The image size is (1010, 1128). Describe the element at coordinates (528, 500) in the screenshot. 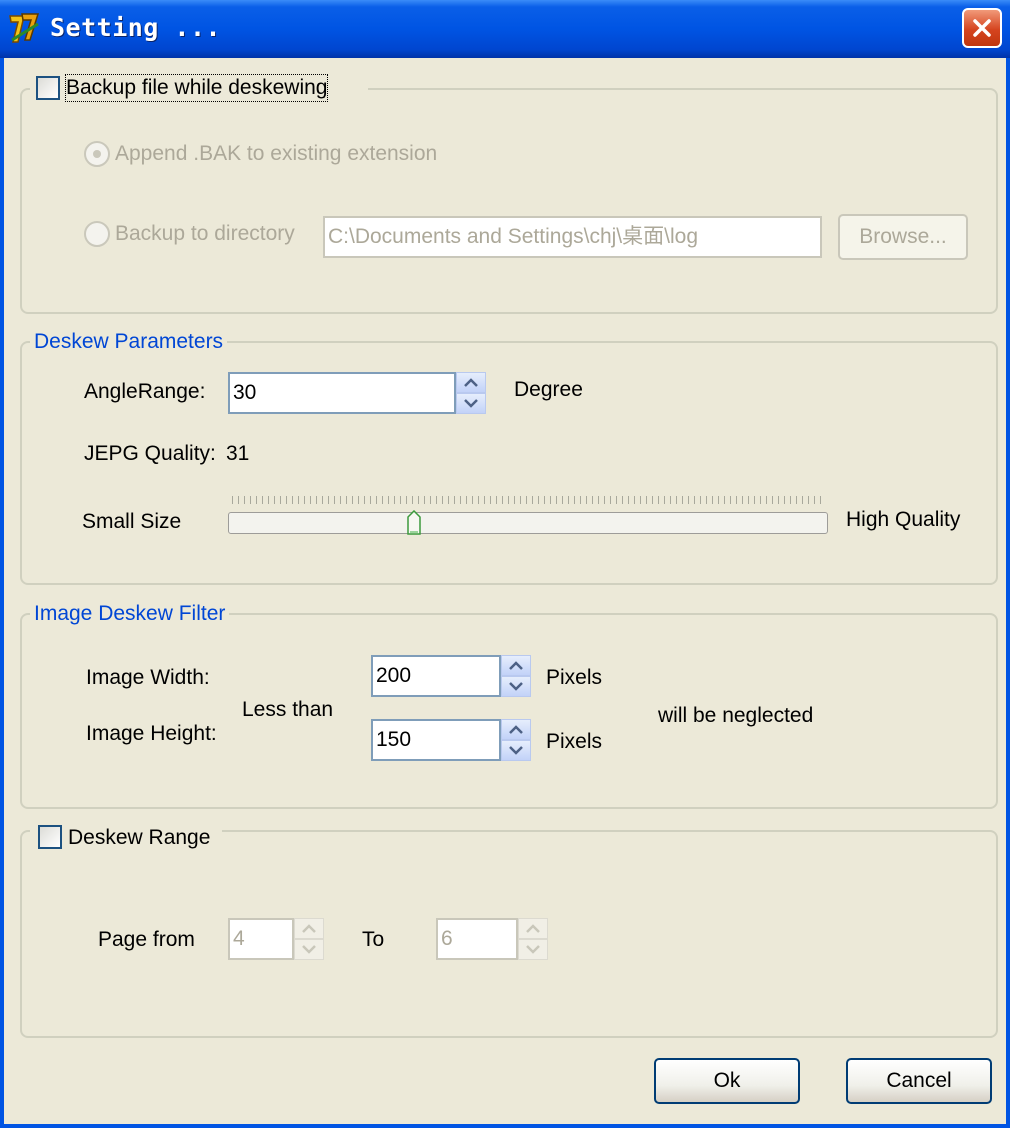

I see `slider-ticks` at that location.